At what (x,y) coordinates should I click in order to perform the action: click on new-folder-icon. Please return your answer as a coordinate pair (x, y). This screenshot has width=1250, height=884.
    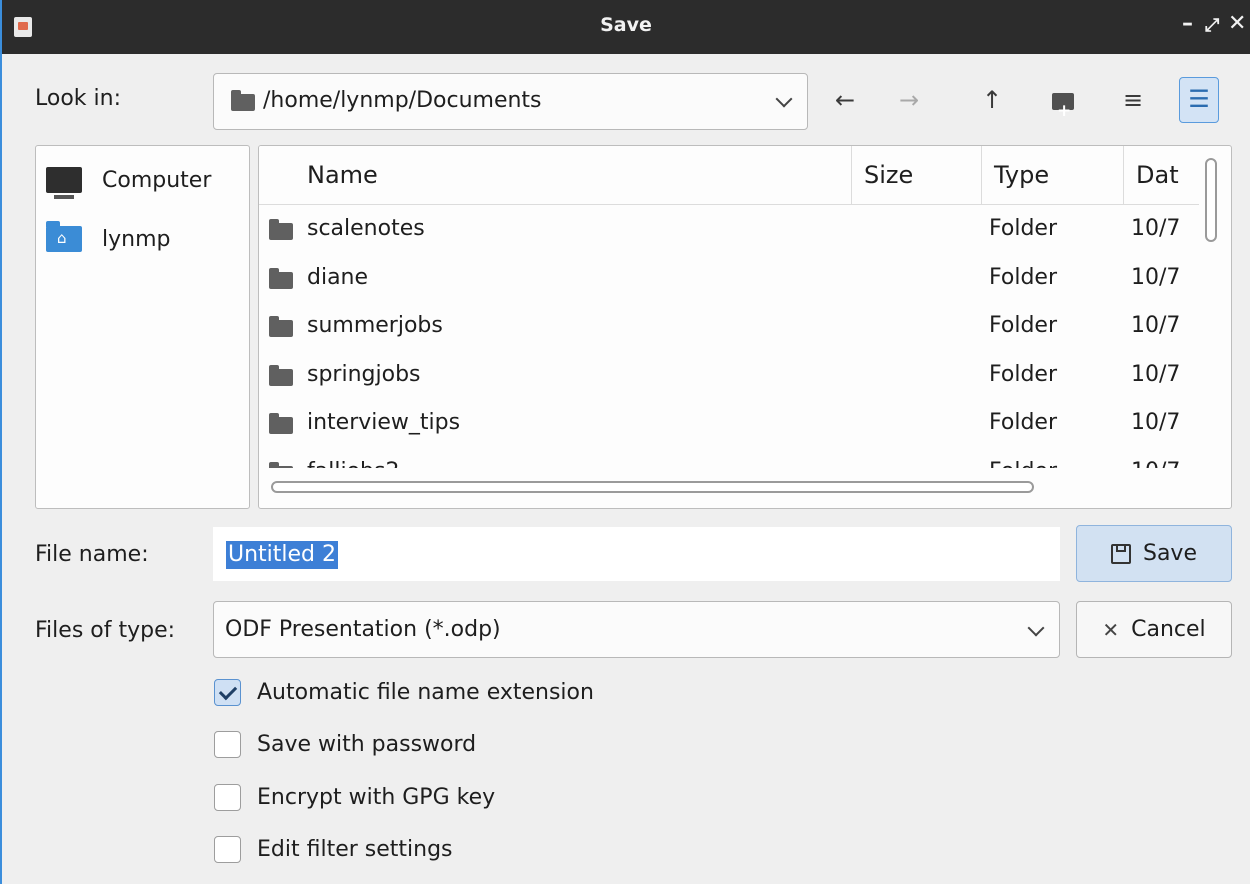
    Looking at the image, I should click on (1063, 111).